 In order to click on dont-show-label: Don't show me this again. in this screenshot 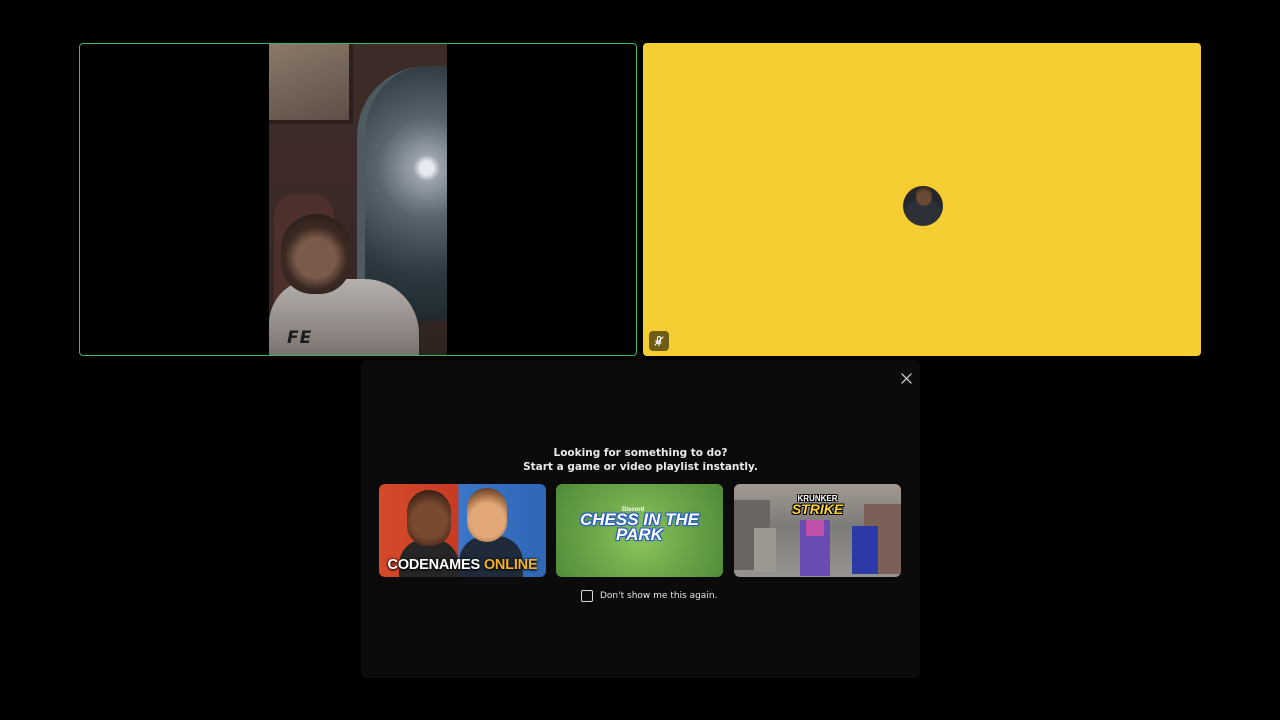, I will do `click(659, 596)`.